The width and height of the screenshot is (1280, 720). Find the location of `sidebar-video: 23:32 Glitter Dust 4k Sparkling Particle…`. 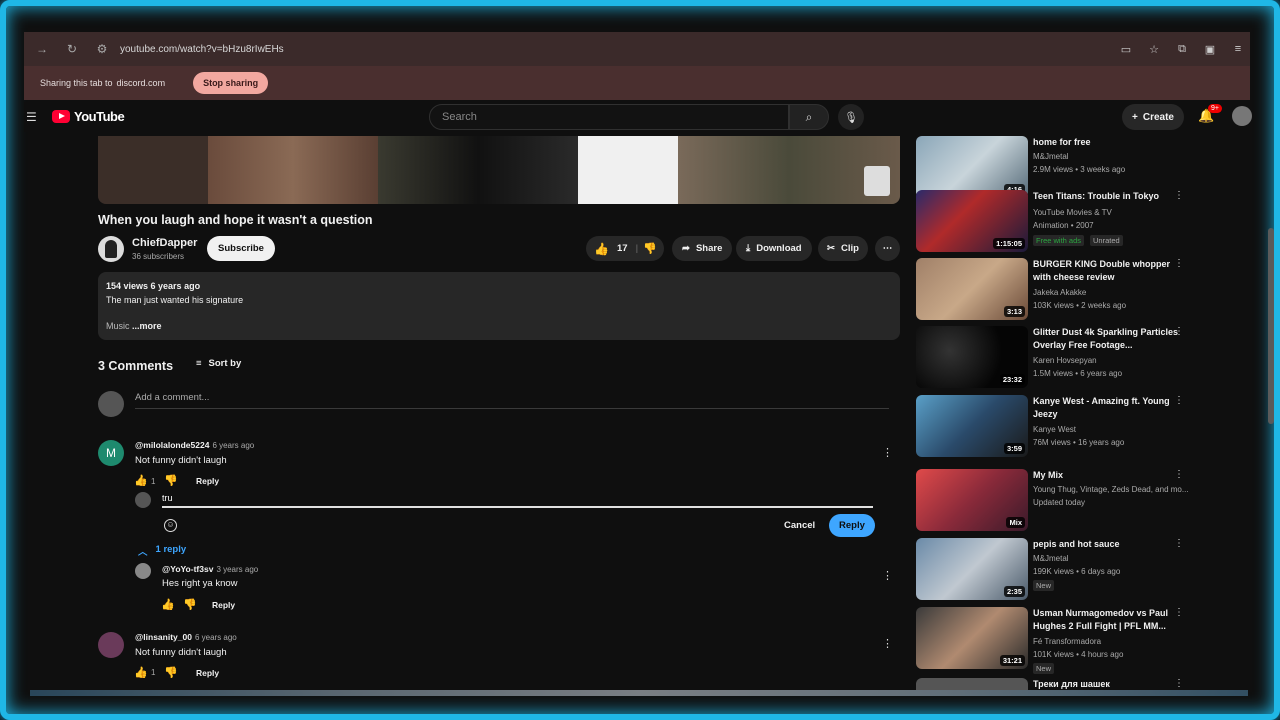

sidebar-video: 23:32 Glitter Dust 4k Sparkling Particle… is located at coordinates (1081, 357).